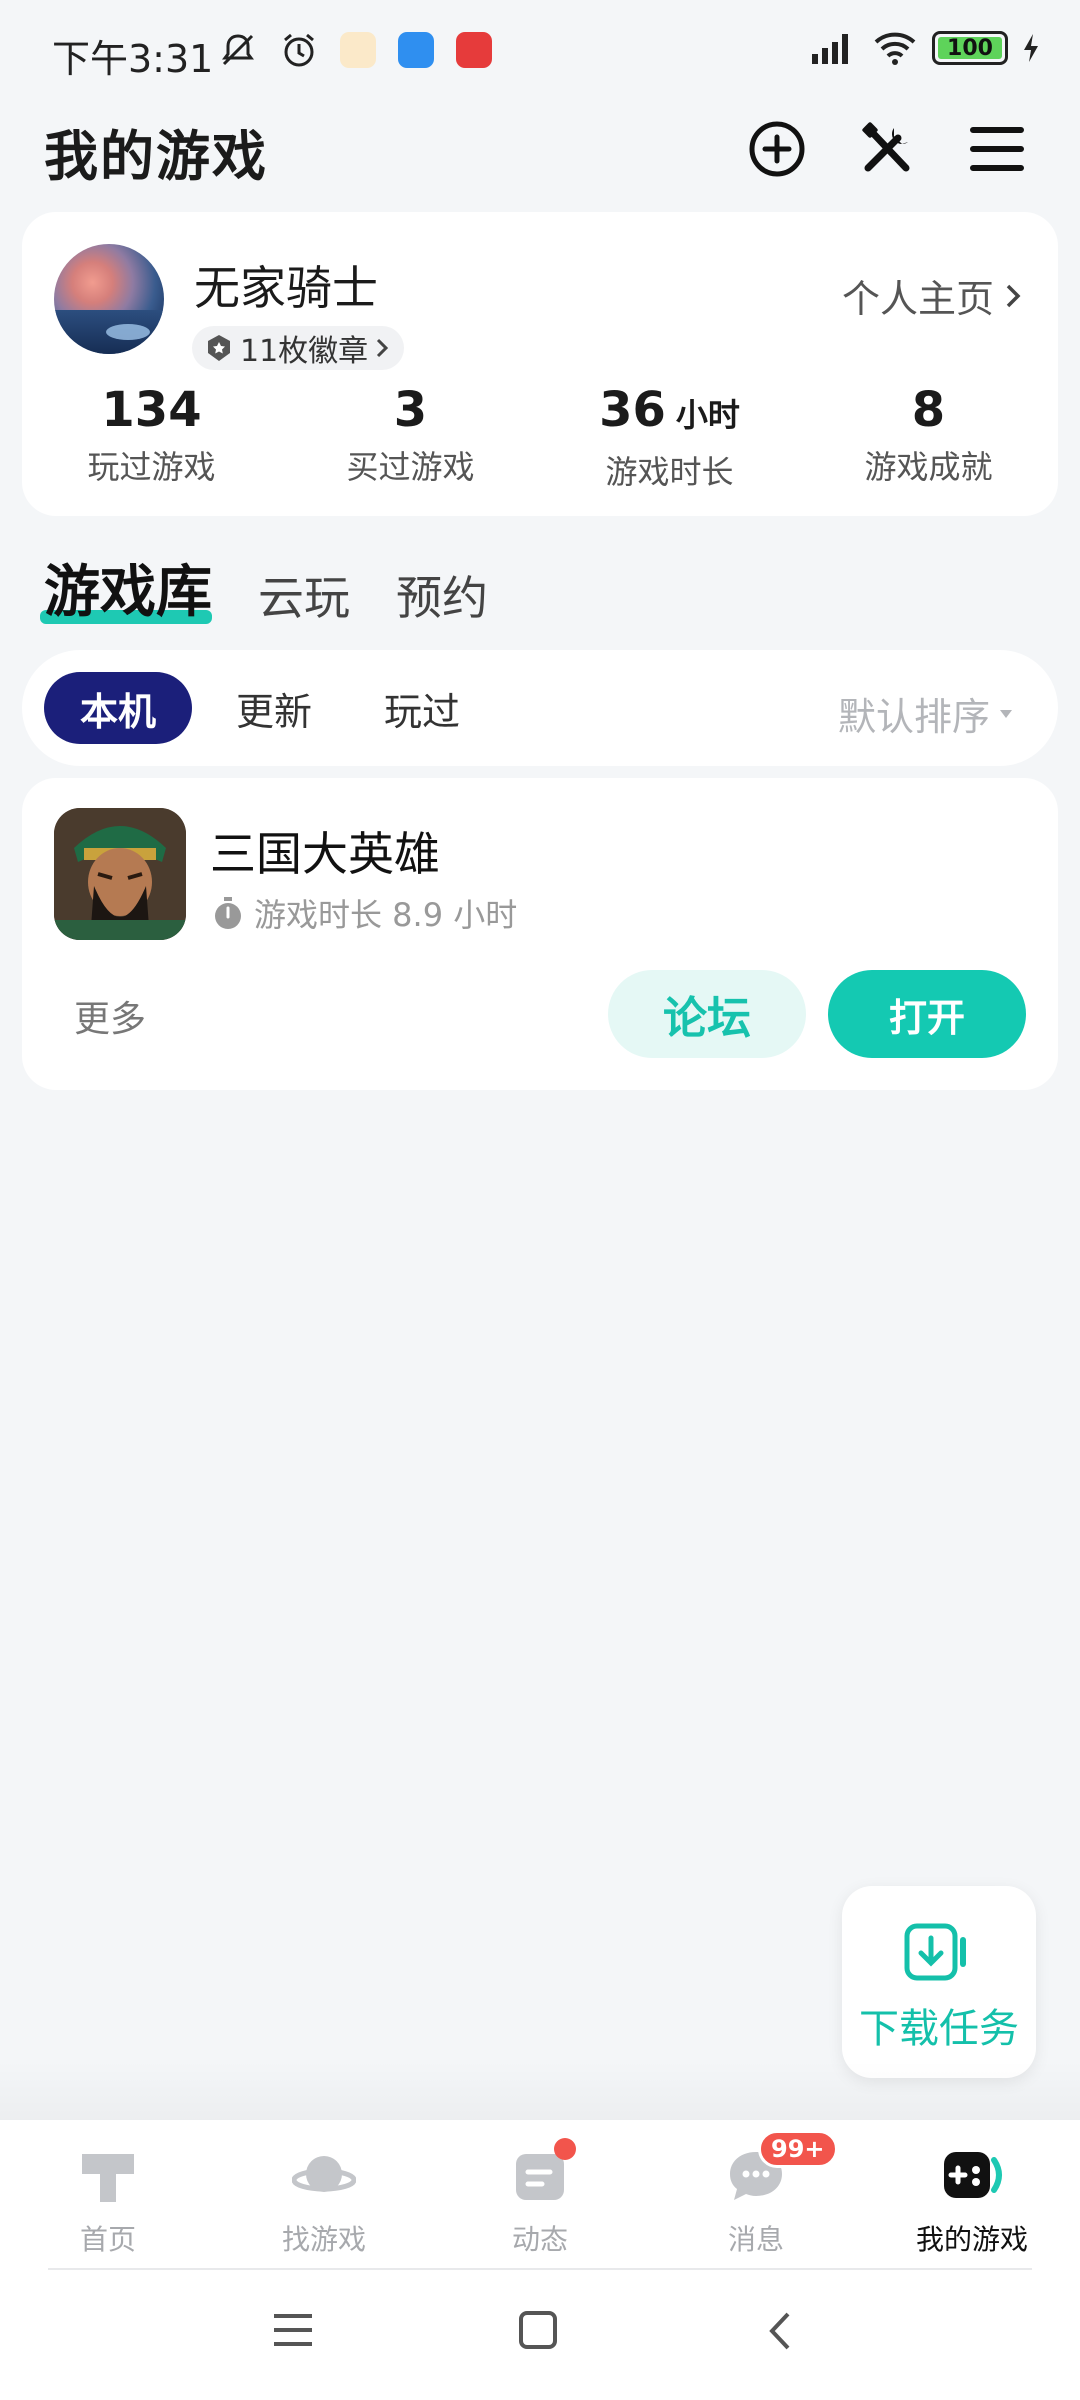 This screenshot has width=1080, height=2400. What do you see at coordinates (939, 2029) in the screenshot?
I see `download-tasks-label: 下载任务` at bounding box center [939, 2029].